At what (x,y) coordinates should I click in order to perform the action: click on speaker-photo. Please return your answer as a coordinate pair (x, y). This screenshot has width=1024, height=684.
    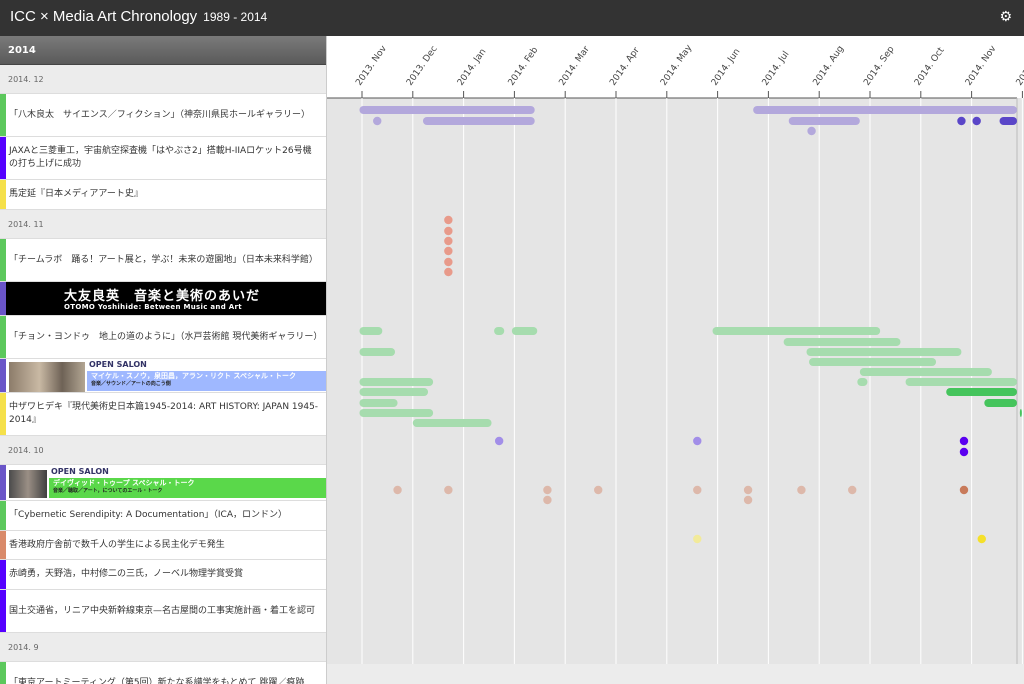
    Looking at the image, I should click on (28, 484).